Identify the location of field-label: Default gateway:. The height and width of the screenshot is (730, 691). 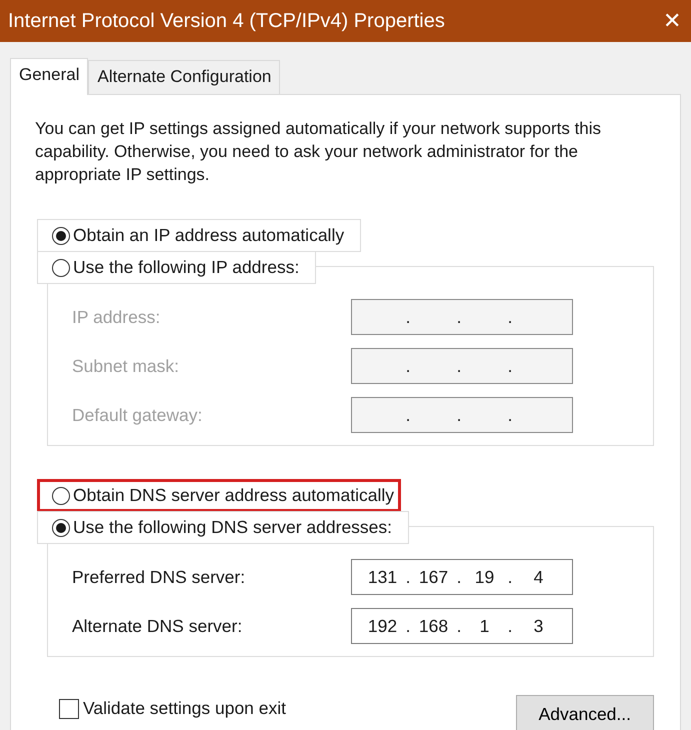
(137, 415).